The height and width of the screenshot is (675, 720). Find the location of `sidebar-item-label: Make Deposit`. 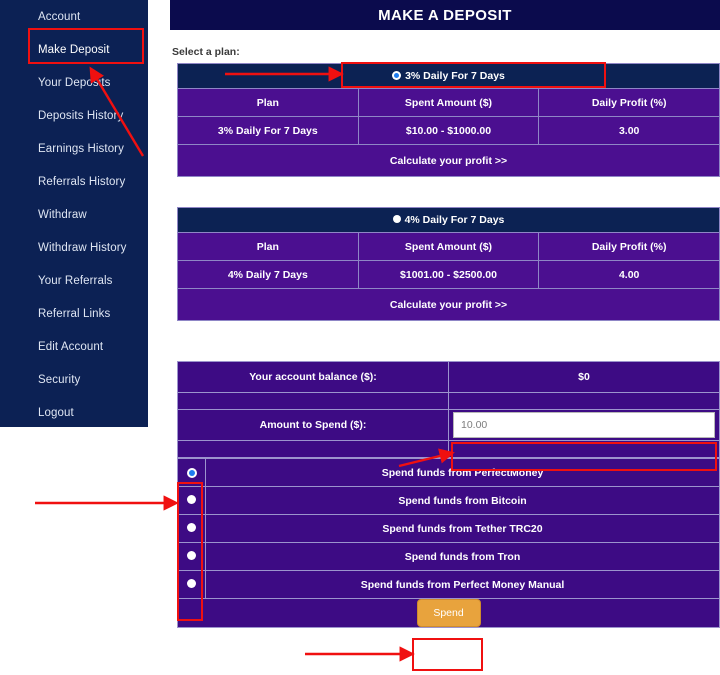

sidebar-item-label: Make Deposit is located at coordinates (74, 49).